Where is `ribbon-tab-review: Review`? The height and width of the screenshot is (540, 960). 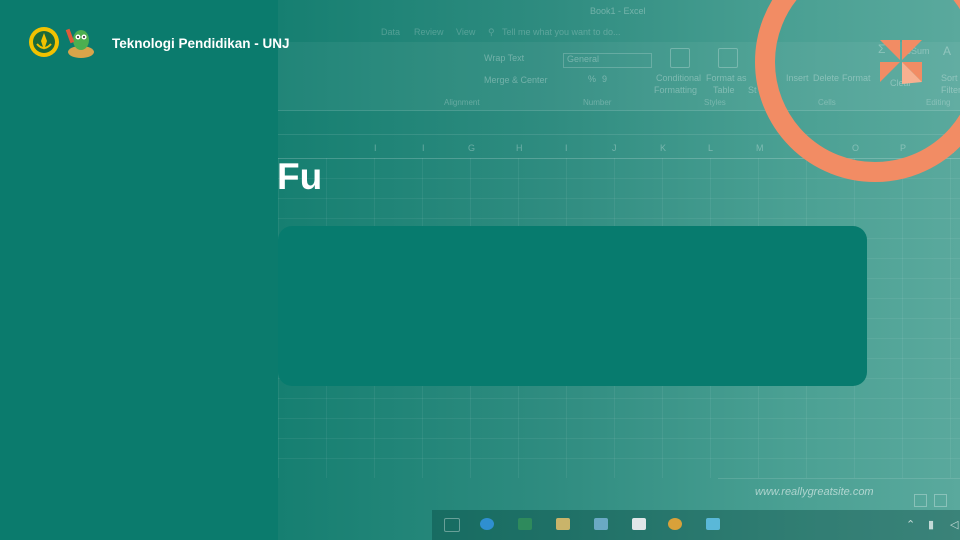 ribbon-tab-review: Review is located at coordinates (429, 32).